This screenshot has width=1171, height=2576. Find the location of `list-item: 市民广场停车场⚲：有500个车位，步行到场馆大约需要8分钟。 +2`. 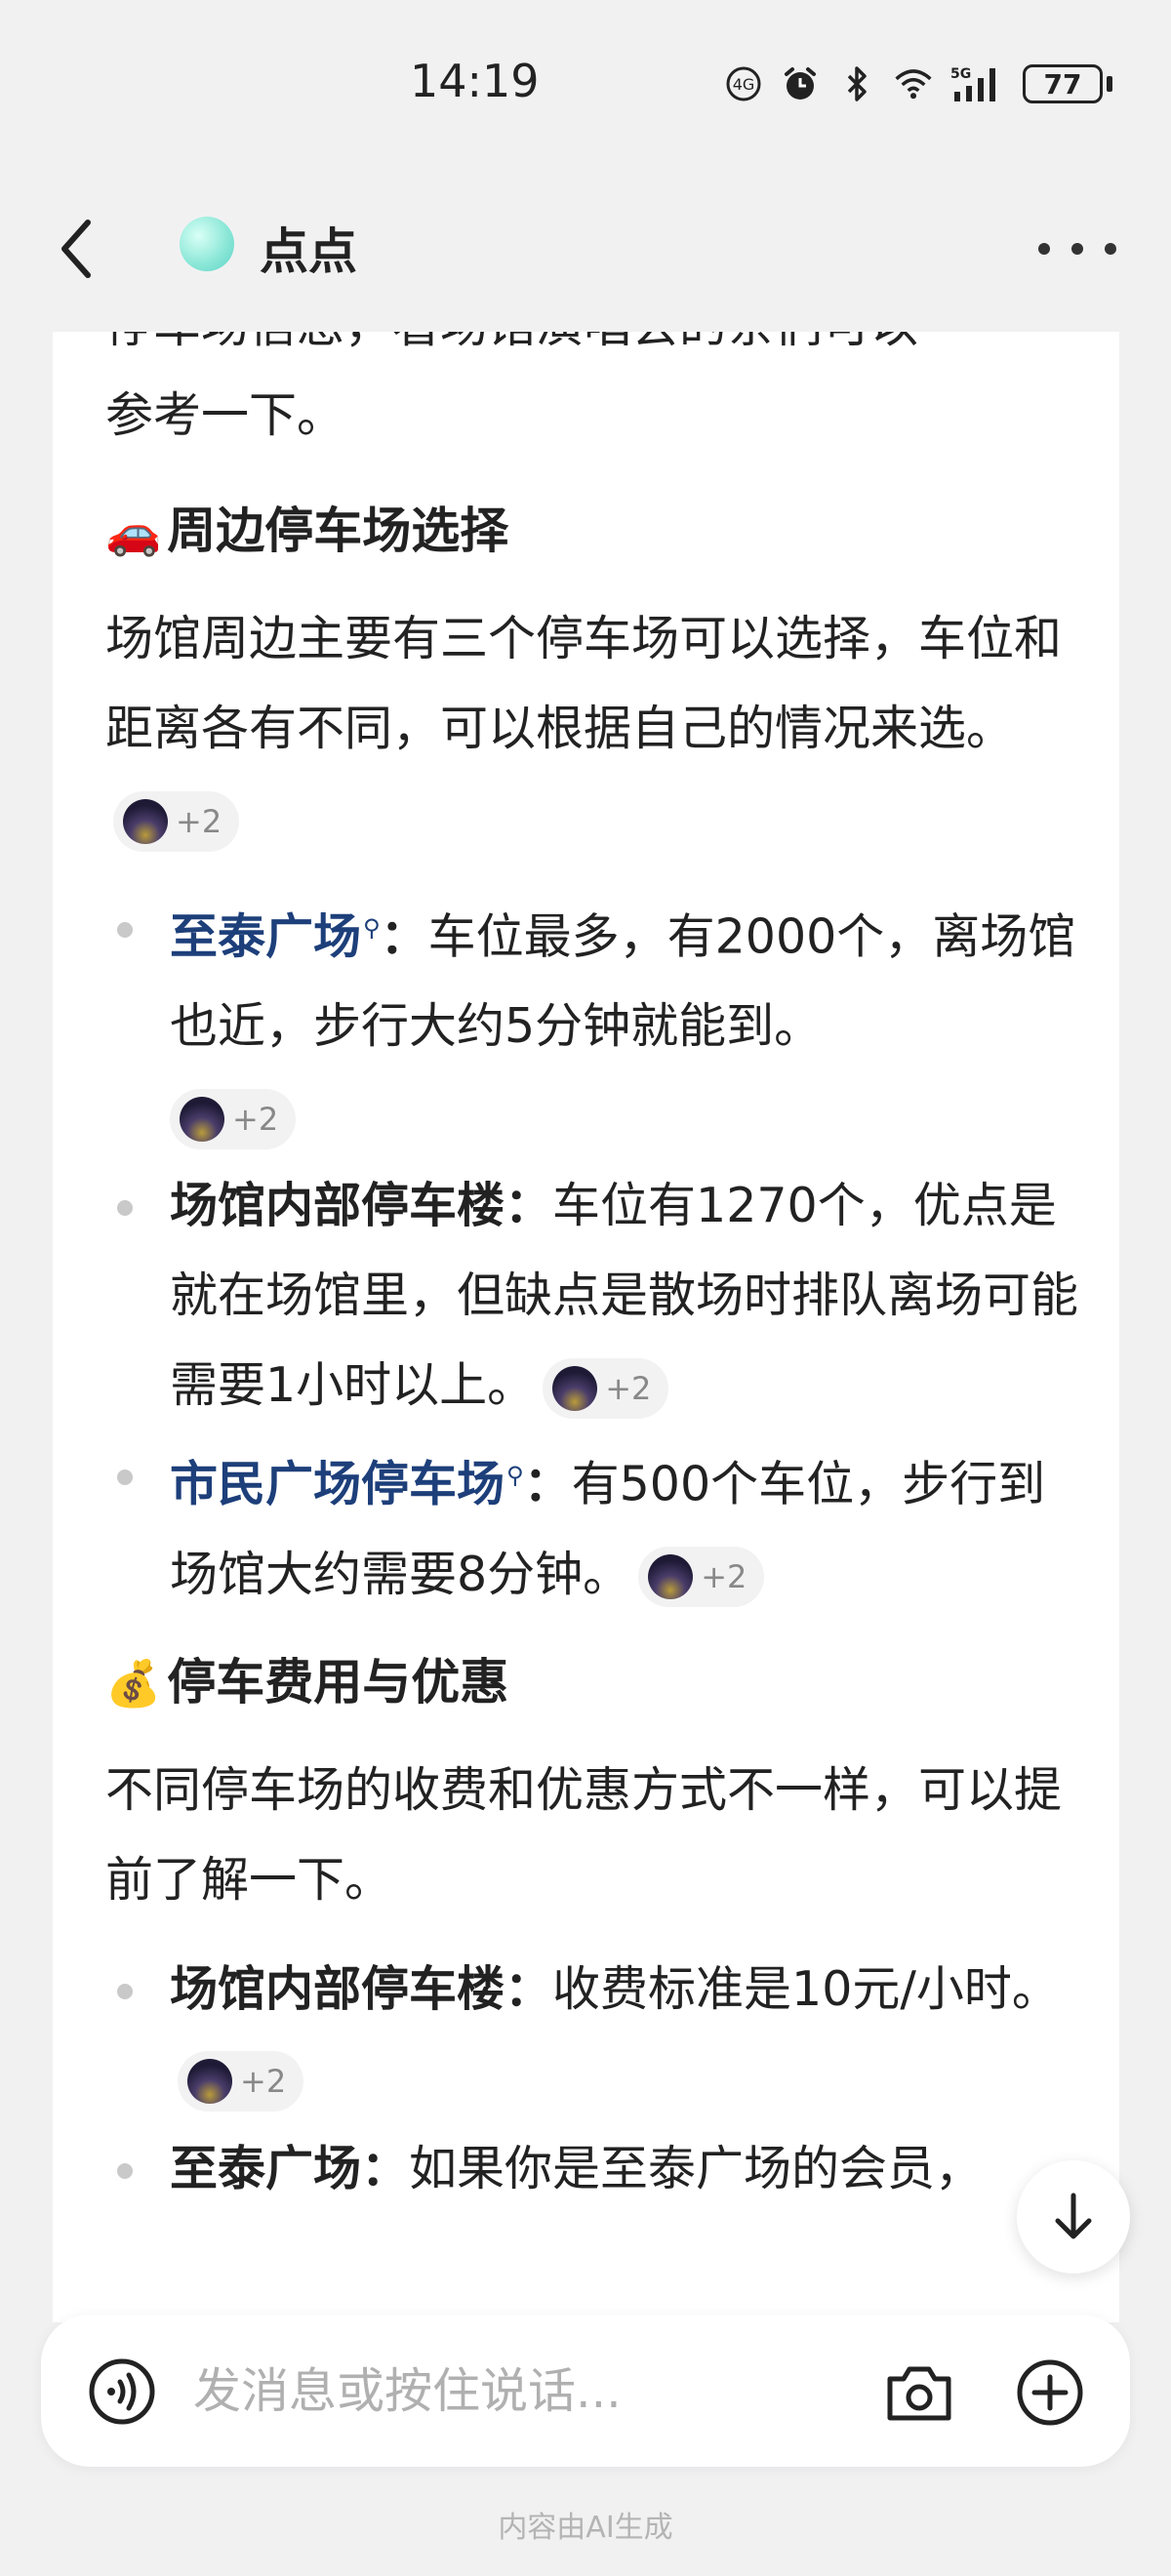

list-item: 市民广场停车场⚲：有500个车位，步行到场馆大约需要8分钟。 +2 is located at coordinates (593, 1524).